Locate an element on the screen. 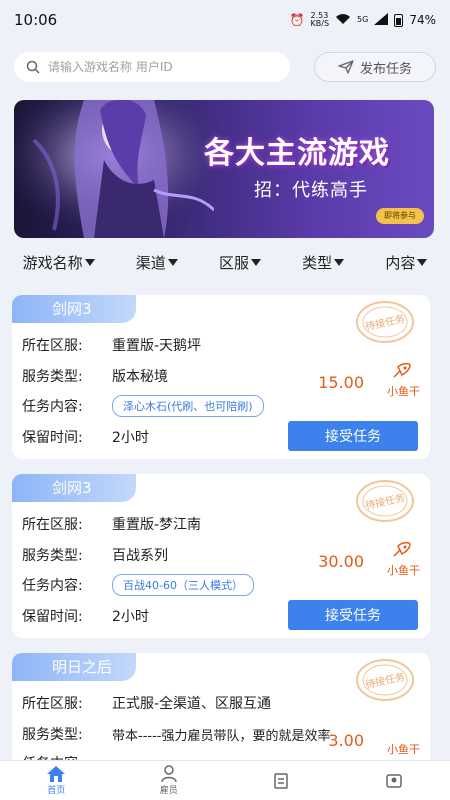  send-icon is located at coordinates (346, 67).